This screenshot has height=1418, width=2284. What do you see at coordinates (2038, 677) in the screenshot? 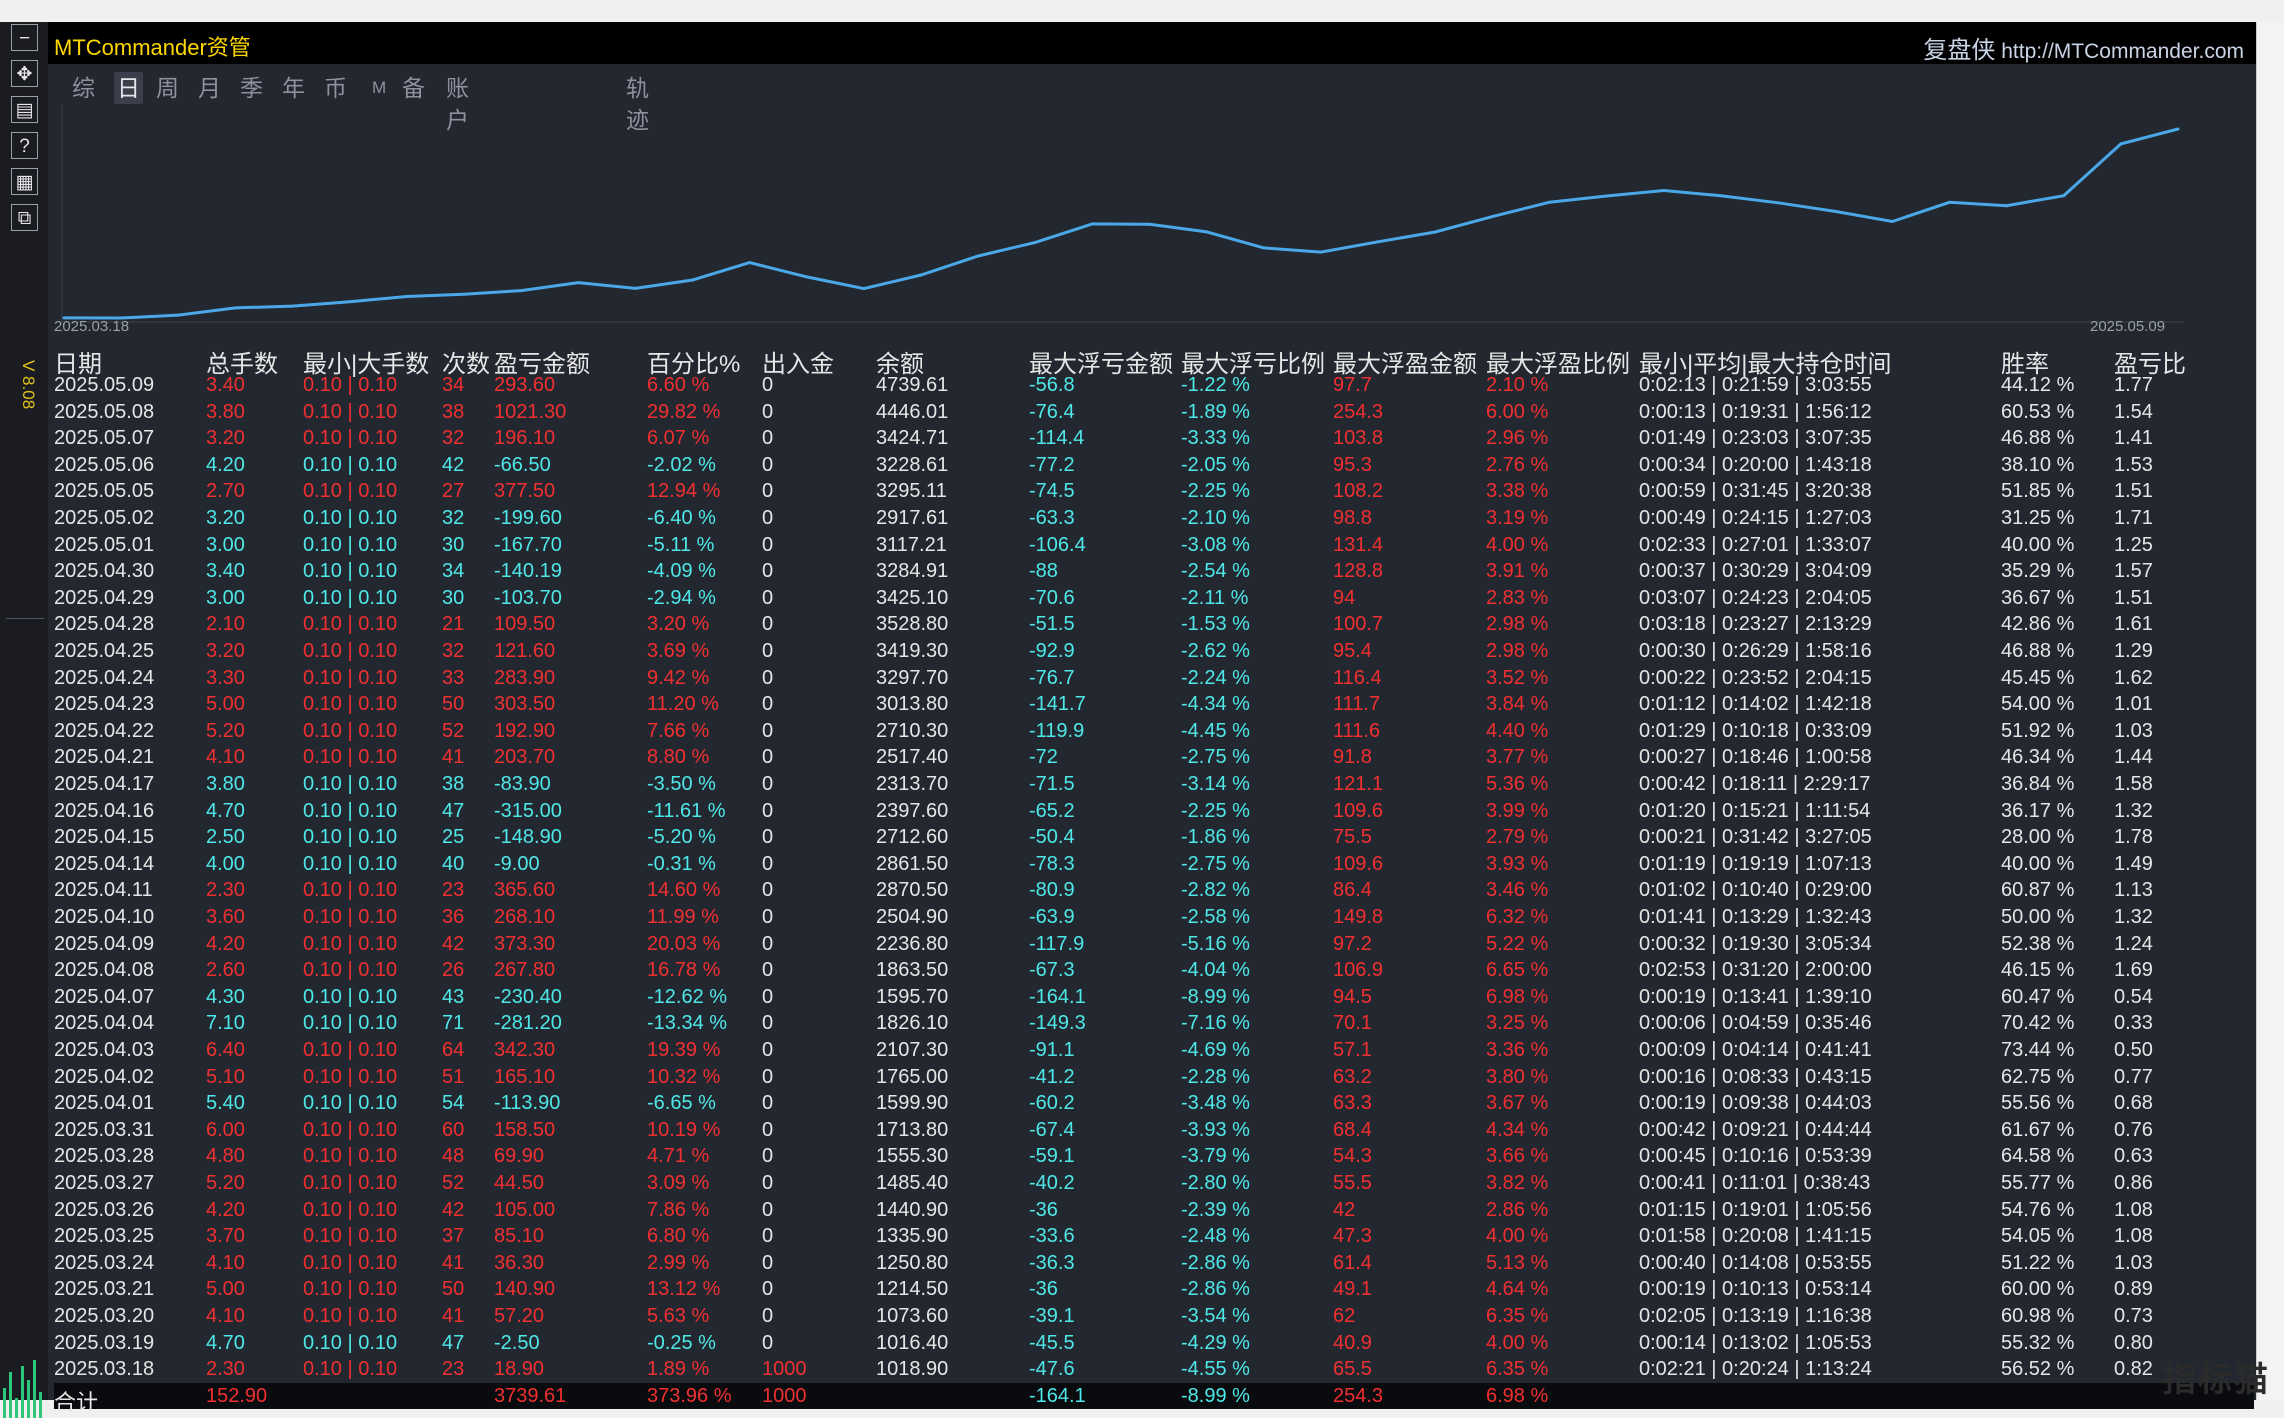
I see `table-cell: 45.45 %` at bounding box center [2038, 677].